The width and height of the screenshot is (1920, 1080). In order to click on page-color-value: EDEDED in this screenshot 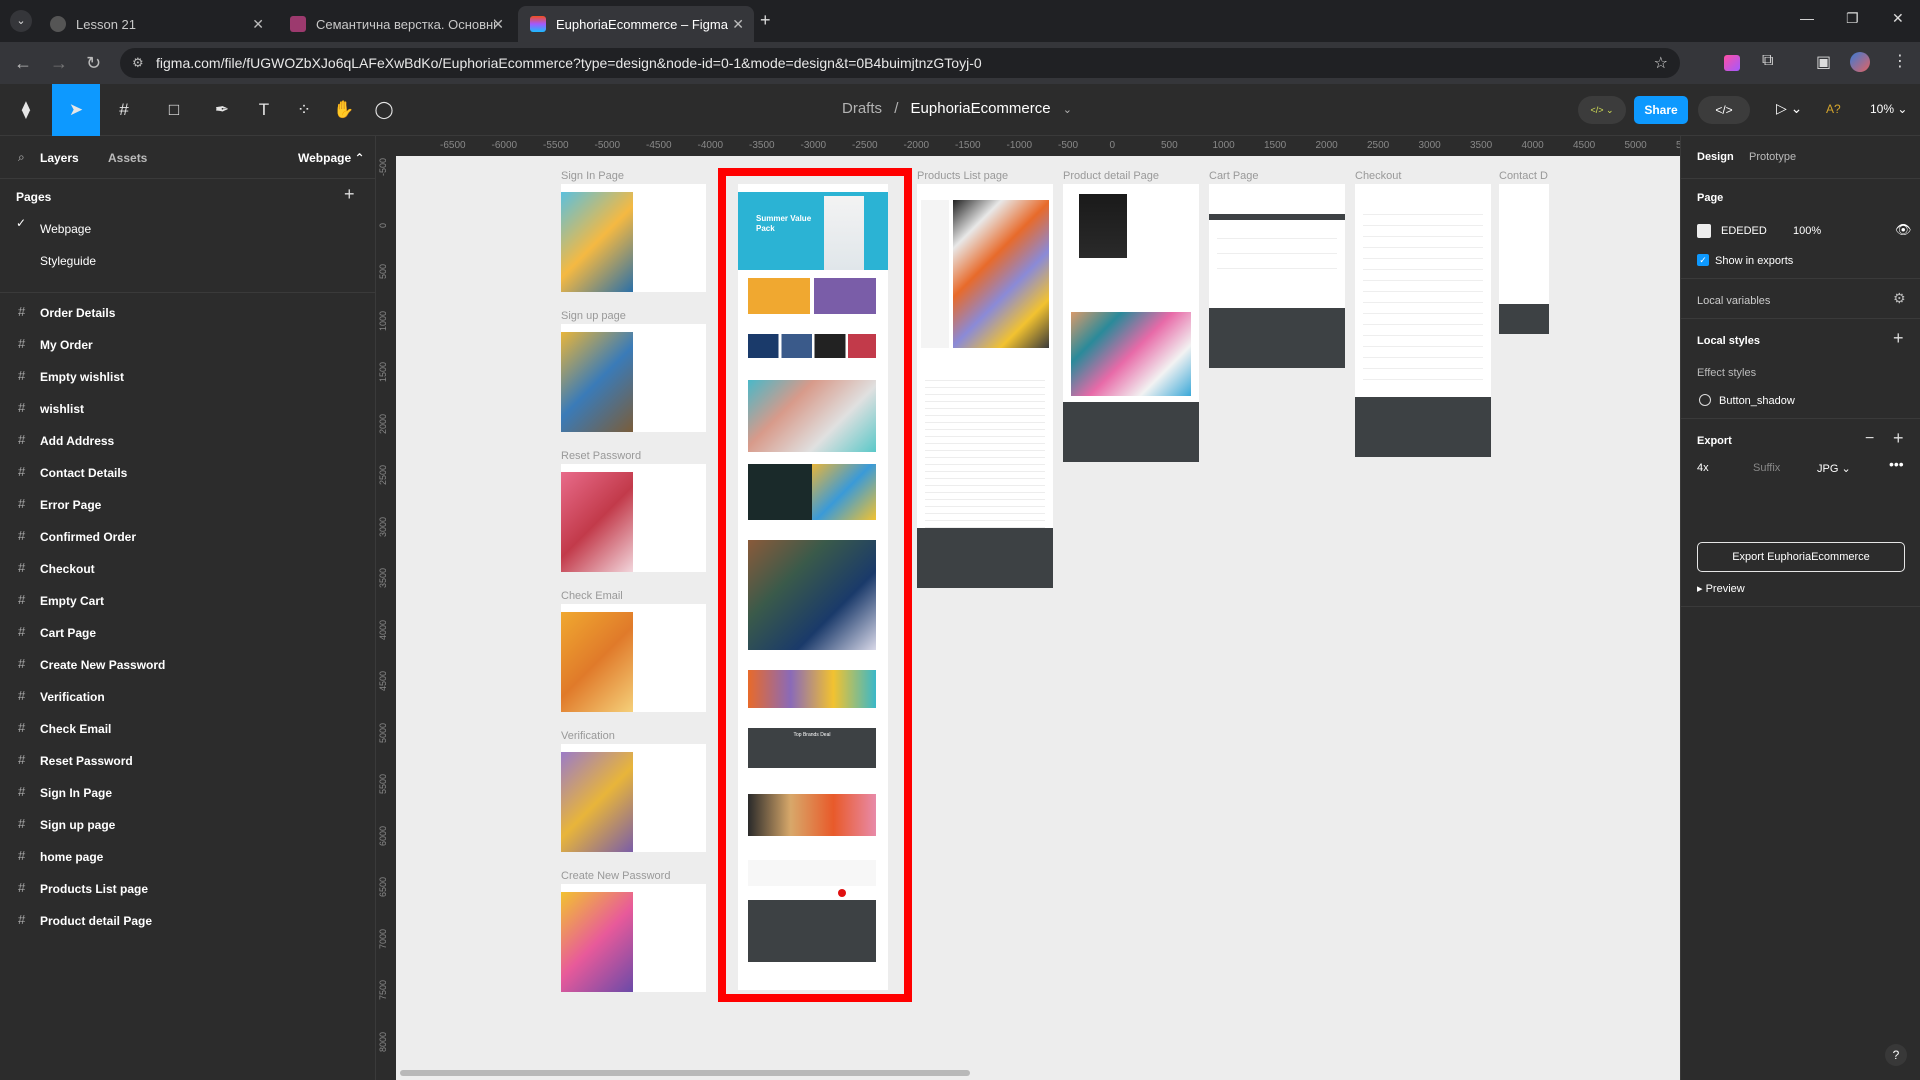, I will do `click(1744, 231)`.